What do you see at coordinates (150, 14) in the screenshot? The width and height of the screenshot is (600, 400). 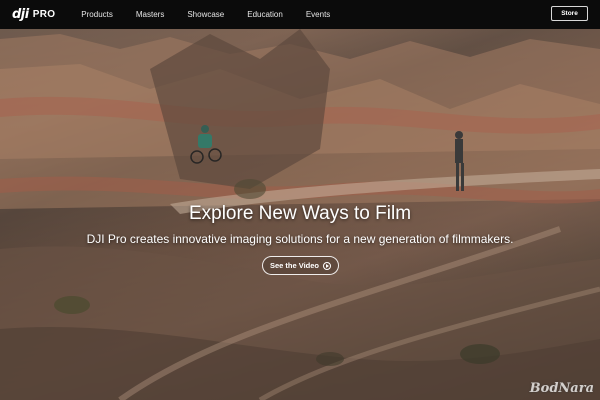 I see `nav-item-masters: Masters` at bounding box center [150, 14].